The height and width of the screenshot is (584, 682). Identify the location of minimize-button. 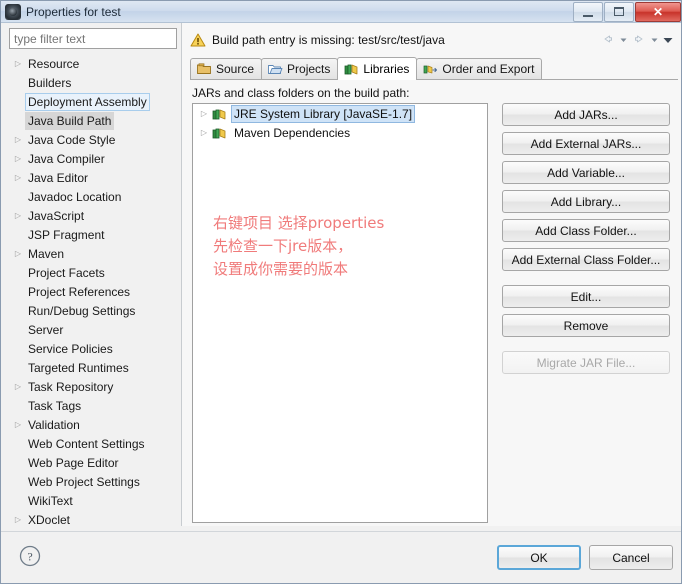
(588, 11).